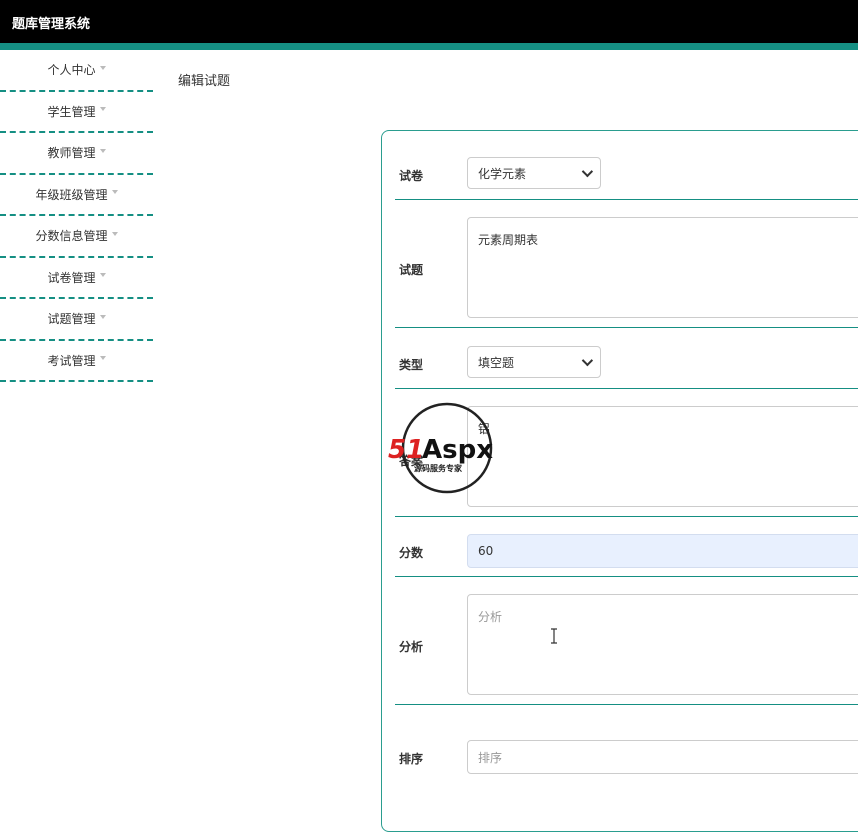 The height and width of the screenshot is (832, 858). Describe the element at coordinates (429, 21) in the screenshot. I see `top-bar: 题库管理系统` at that location.